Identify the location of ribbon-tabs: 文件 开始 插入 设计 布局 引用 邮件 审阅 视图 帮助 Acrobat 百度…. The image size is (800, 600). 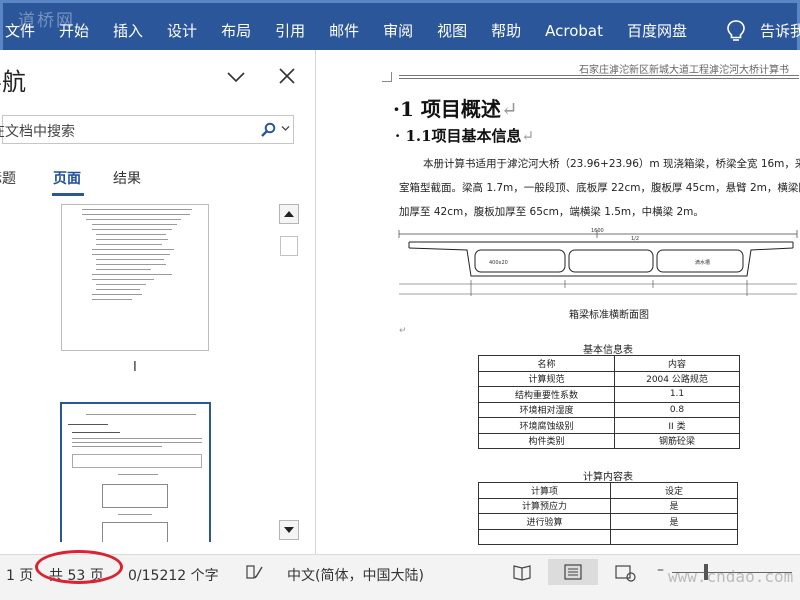
(351, 26).